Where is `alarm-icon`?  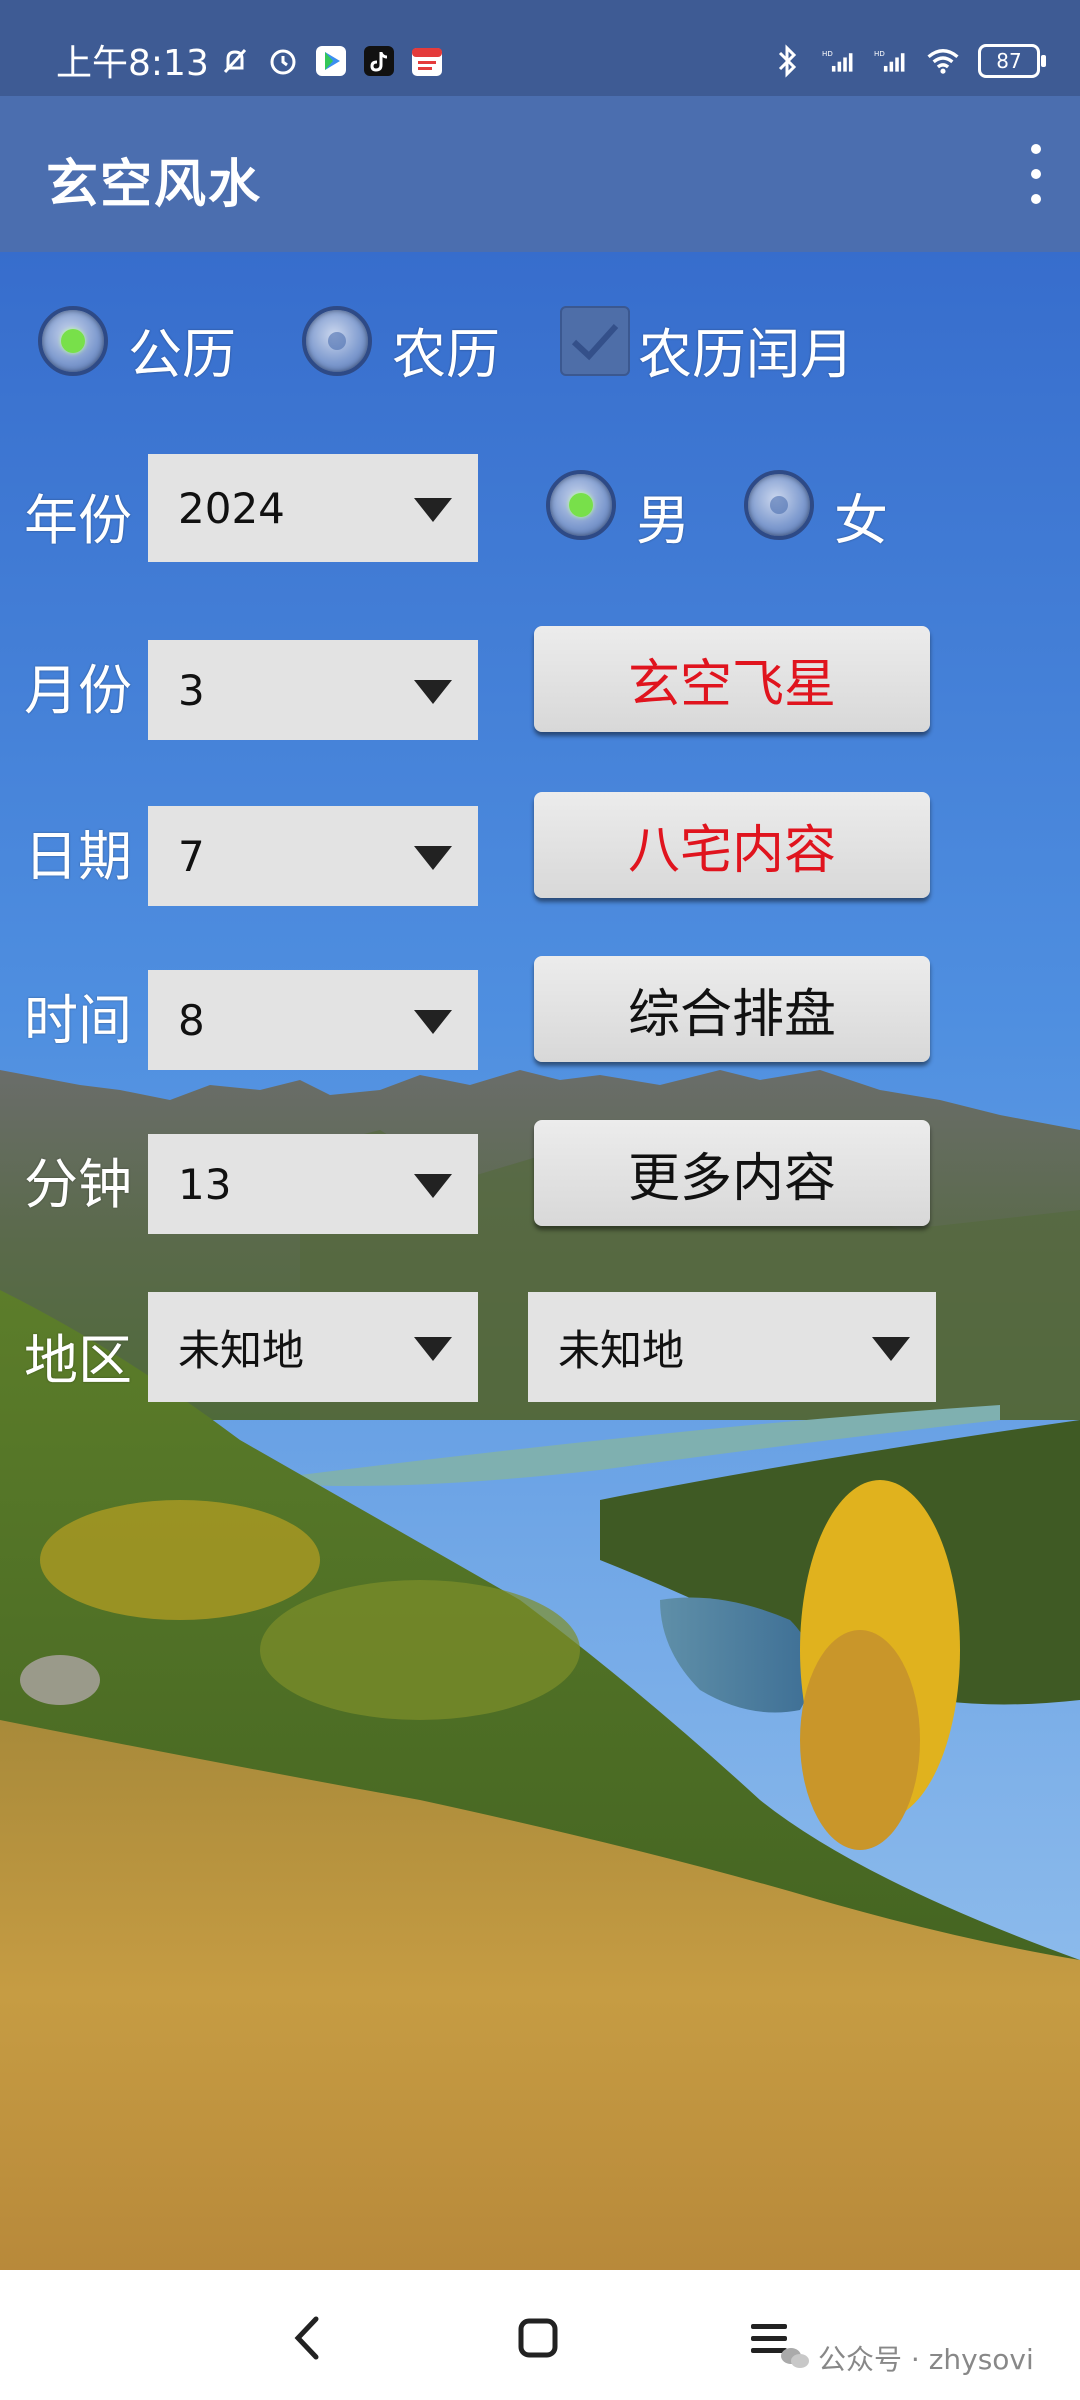
alarm-icon is located at coordinates (283, 61).